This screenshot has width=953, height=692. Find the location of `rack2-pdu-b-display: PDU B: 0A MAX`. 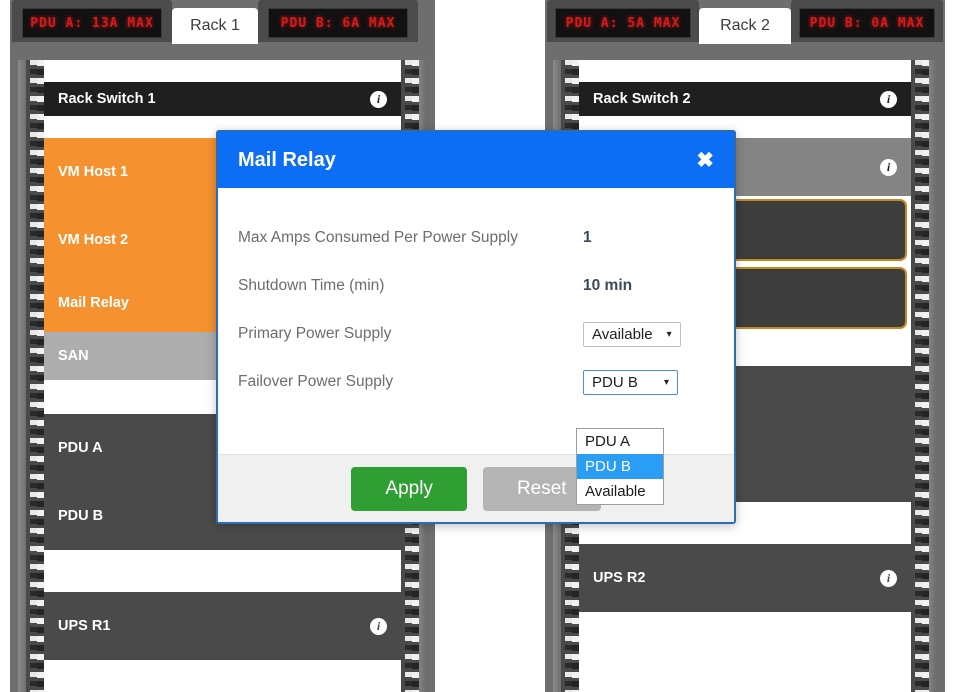

rack2-pdu-b-display: PDU B: 0A MAX is located at coordinates (867, 23).